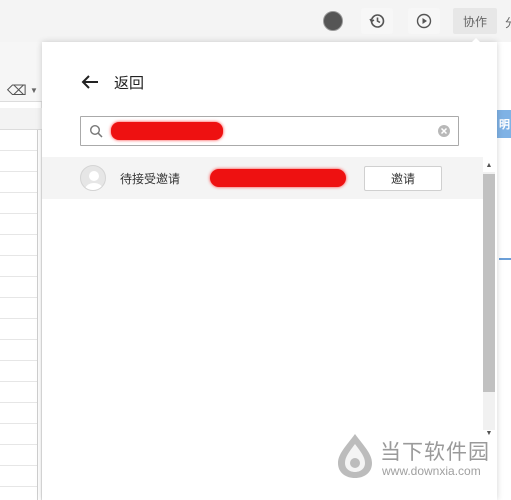 The height and width of the screenshot is (500, 511). Describe the element at coordinates (90, 82) in the screenshot. I see `arrow-left-icon` at that location.